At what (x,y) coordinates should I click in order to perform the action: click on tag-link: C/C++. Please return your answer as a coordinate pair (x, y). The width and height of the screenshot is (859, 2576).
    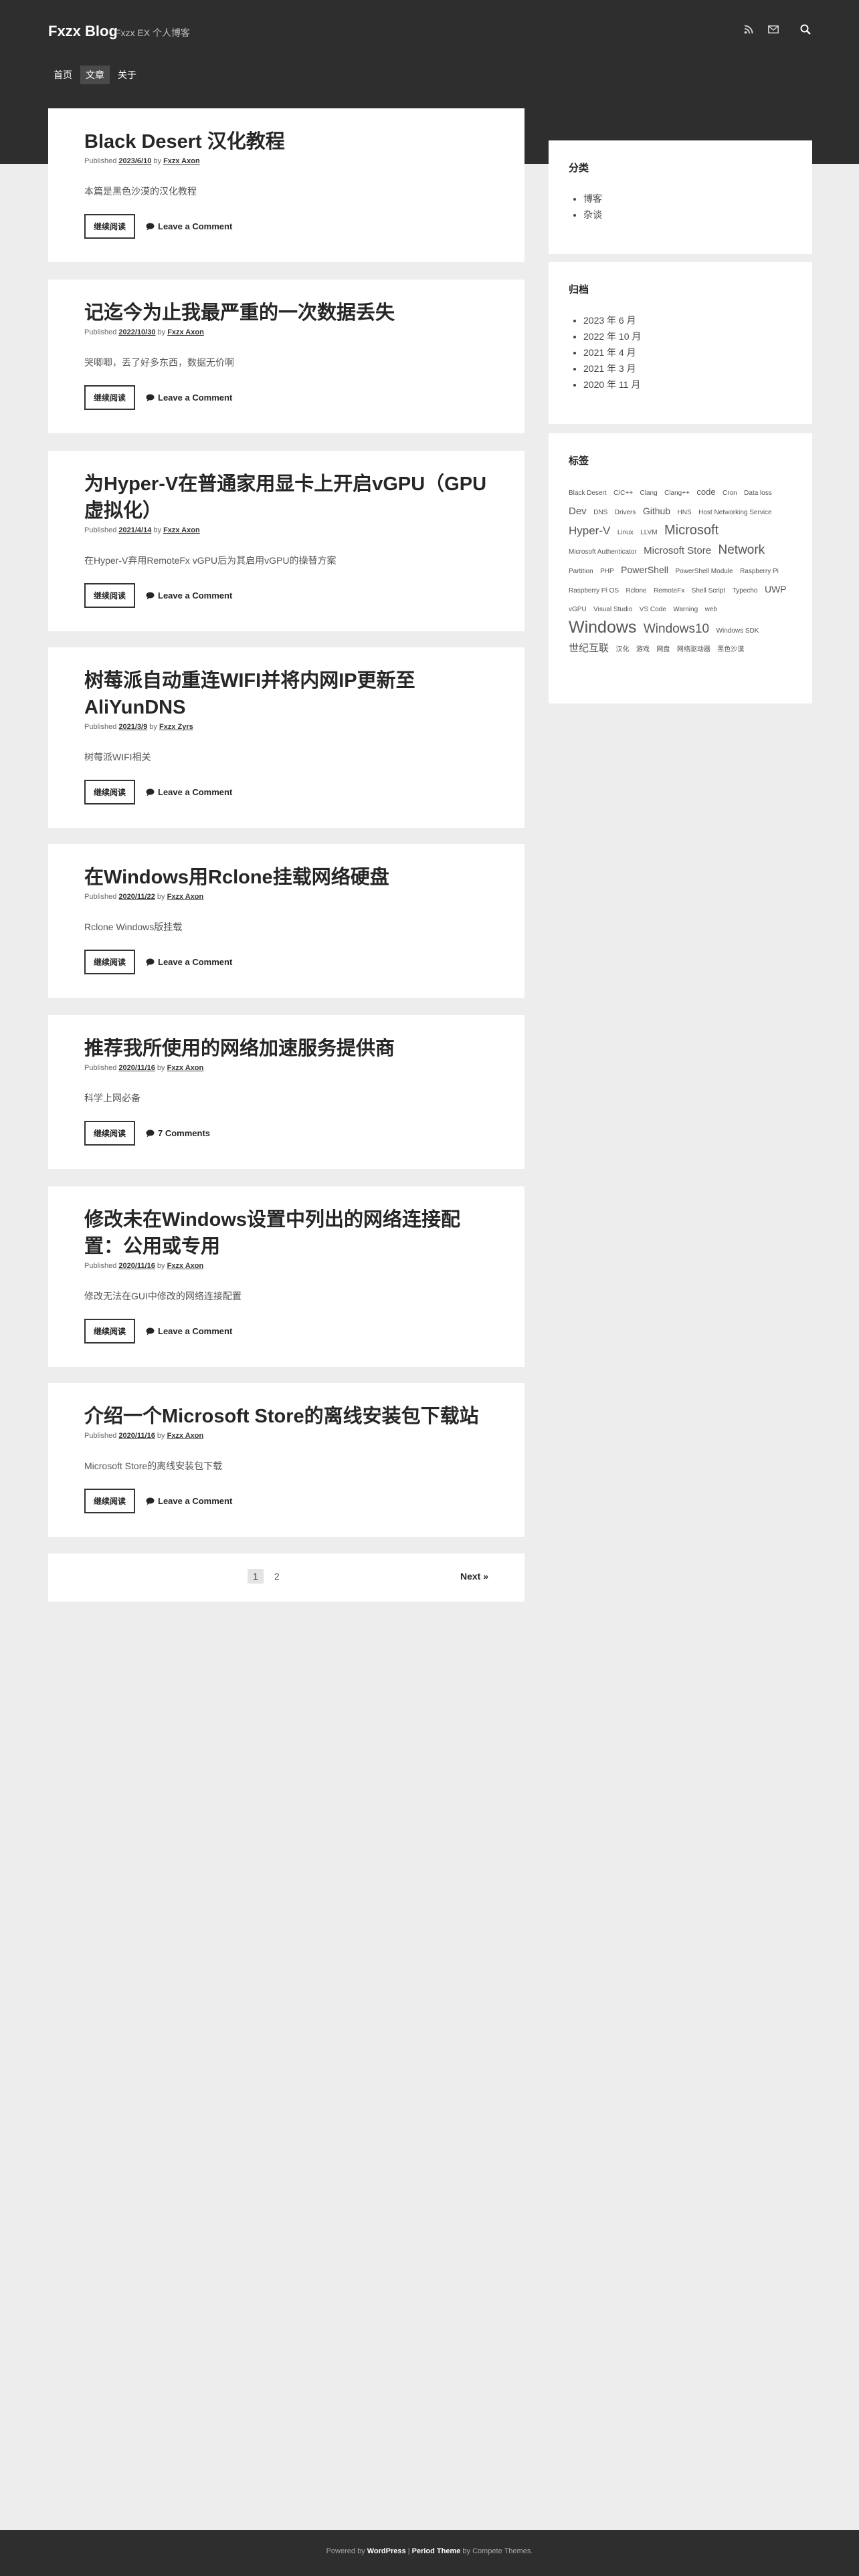
    Looking at the image, I should click on (623, 493).